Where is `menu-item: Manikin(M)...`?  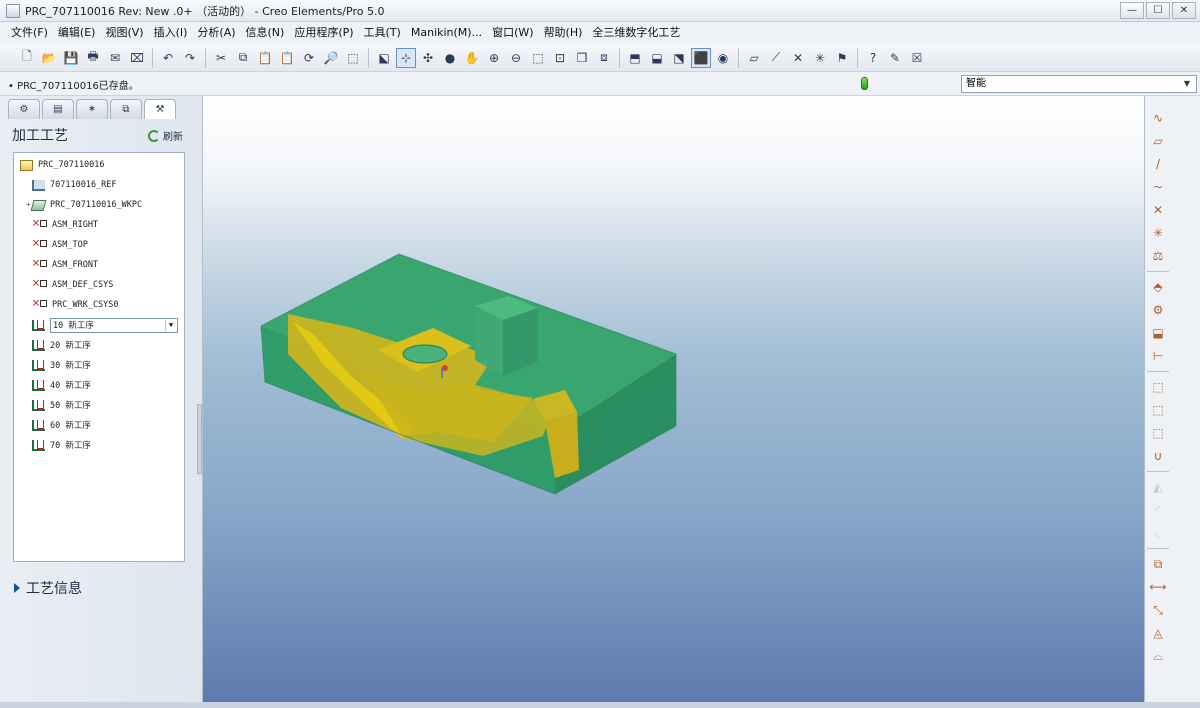 menu-item: Manikin(M)... is located at coordinates (446, 33).